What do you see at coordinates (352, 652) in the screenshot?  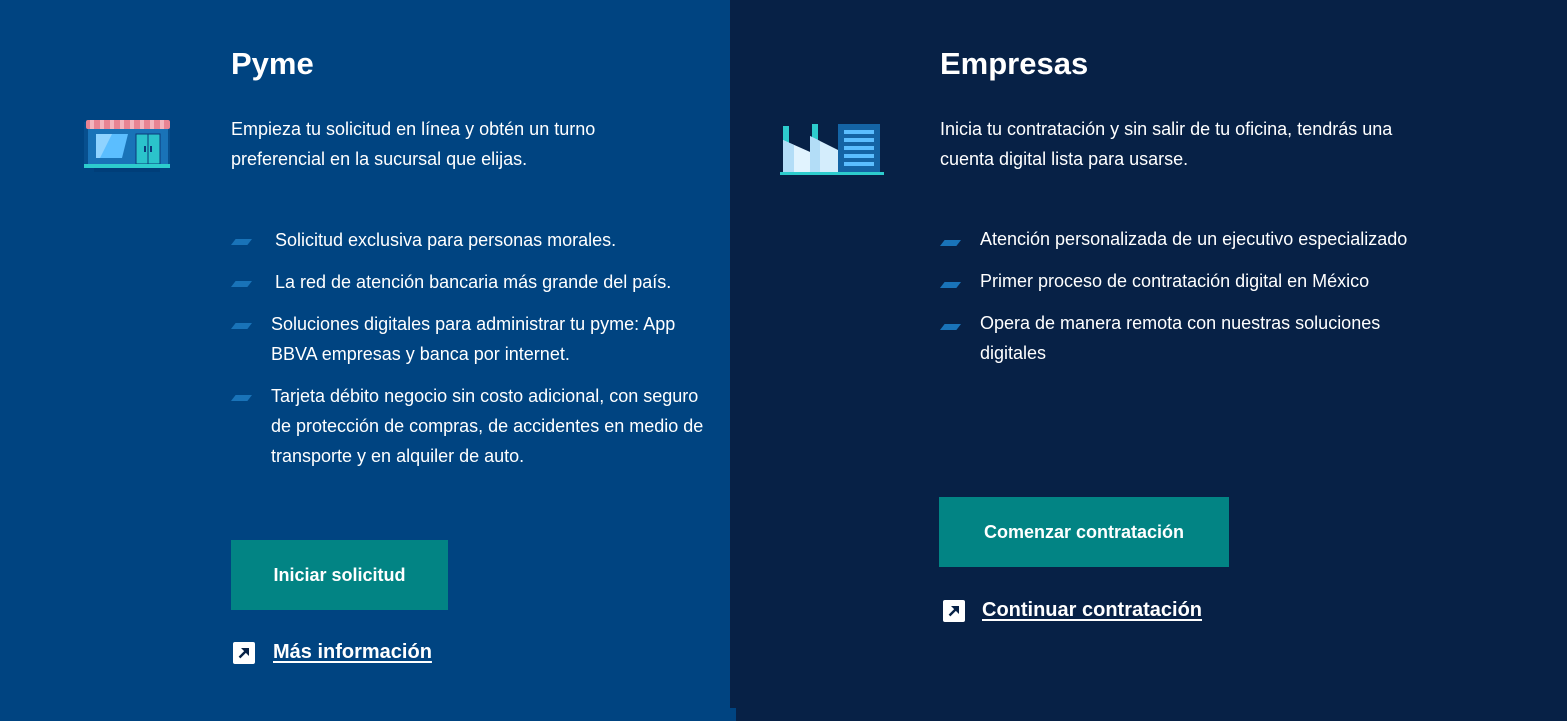 I see `mas-informacion-label: Más información` at bounding box center [352, 652].